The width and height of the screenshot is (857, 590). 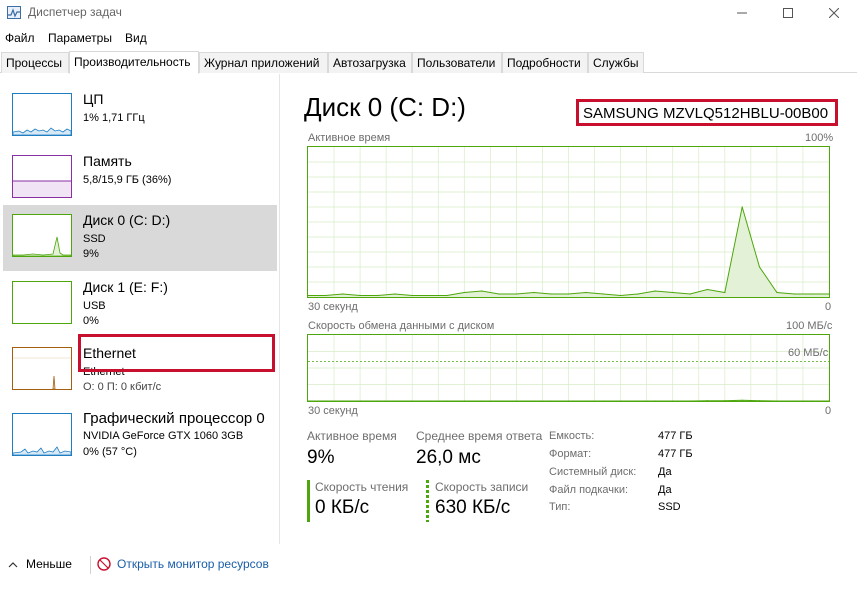 I want to click on cpu-thumbnail-graph, so click(x=42, y=114).